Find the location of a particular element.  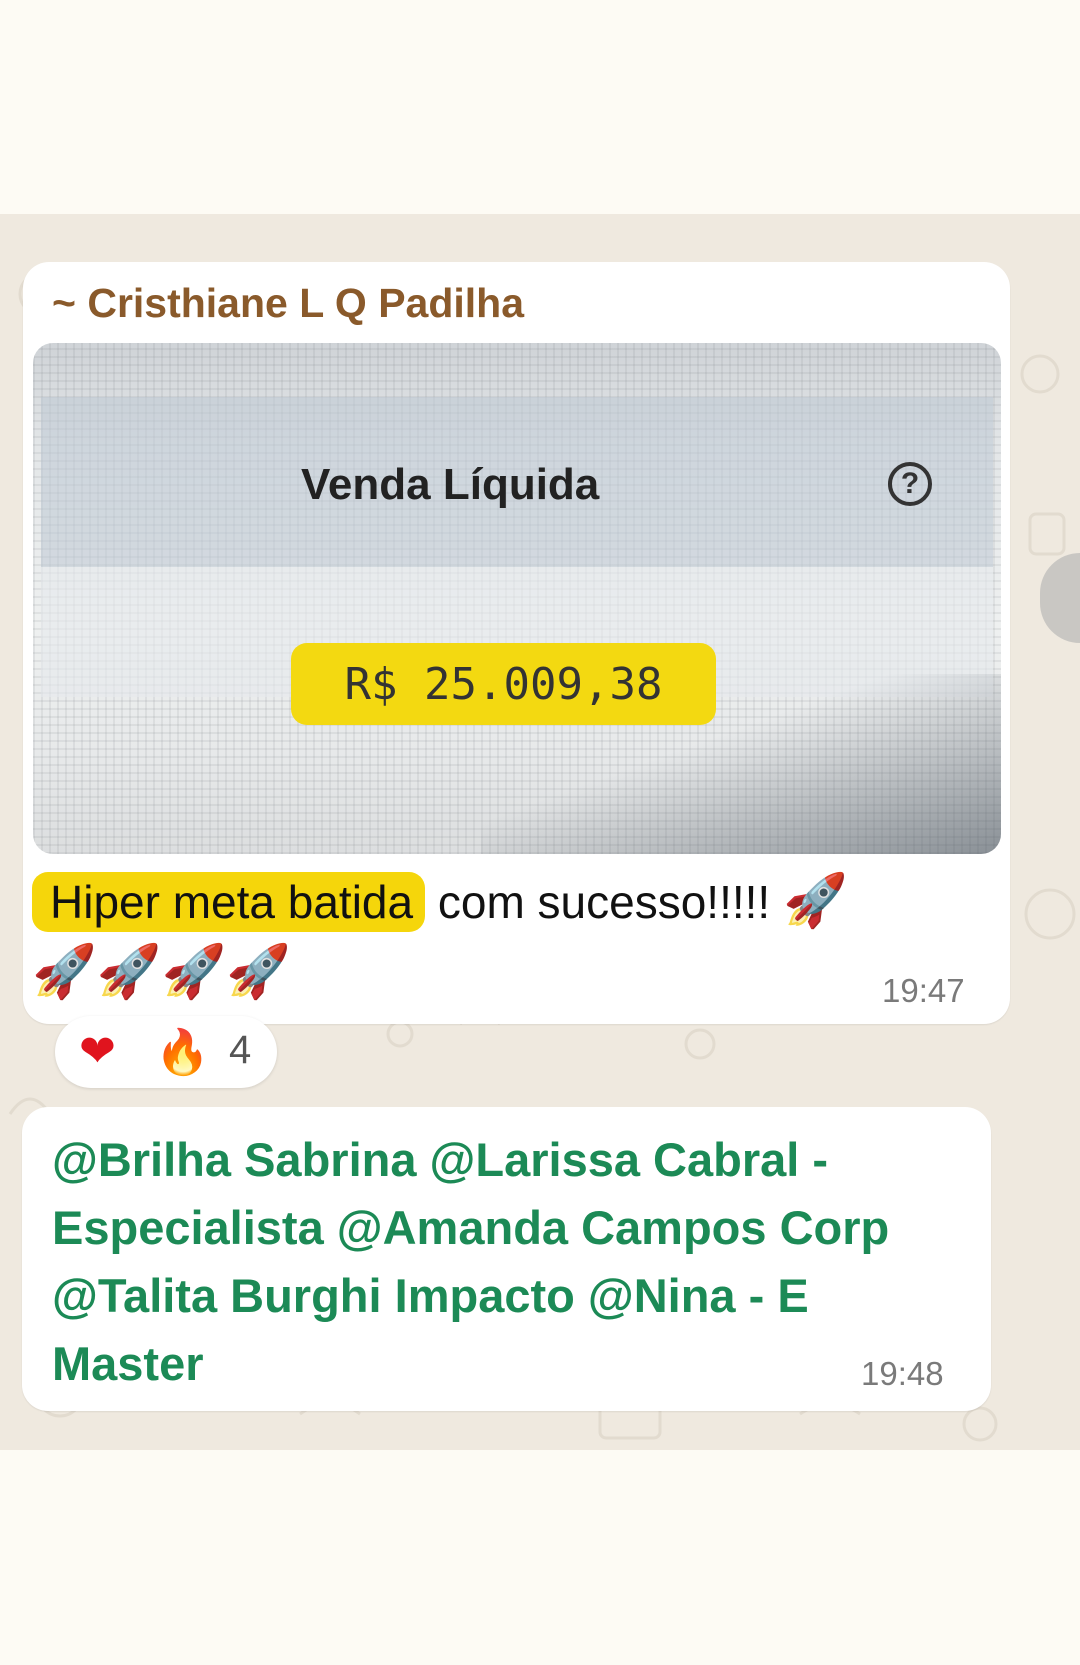

reaction-count: 4 is located at coordinates (240, 1050).